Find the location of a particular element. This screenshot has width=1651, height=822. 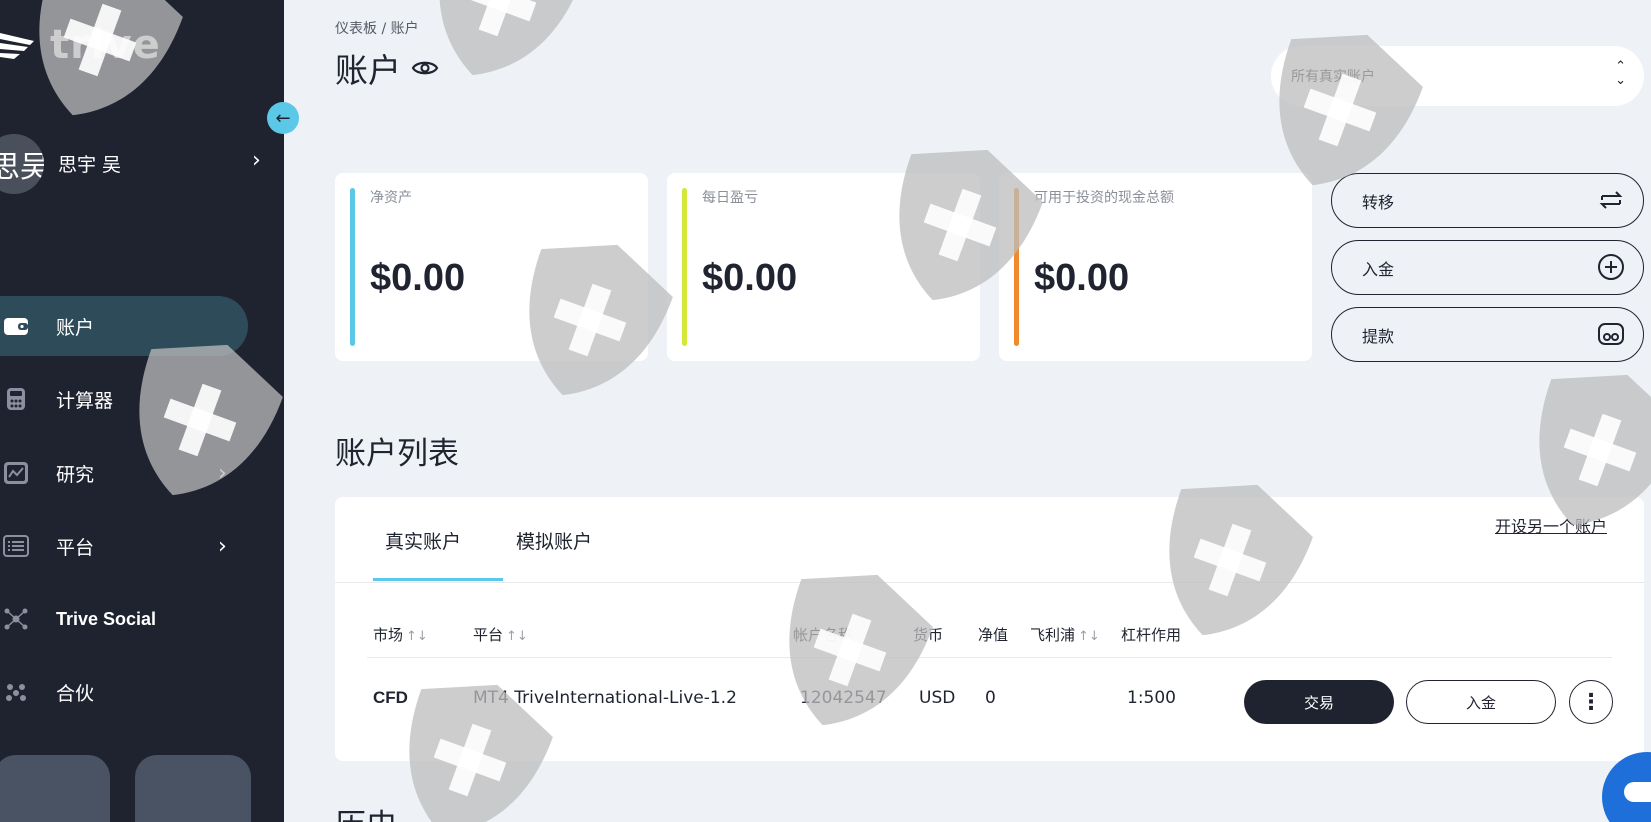

deposit-action-button: 入金 is located at coordinates (1487, 267).